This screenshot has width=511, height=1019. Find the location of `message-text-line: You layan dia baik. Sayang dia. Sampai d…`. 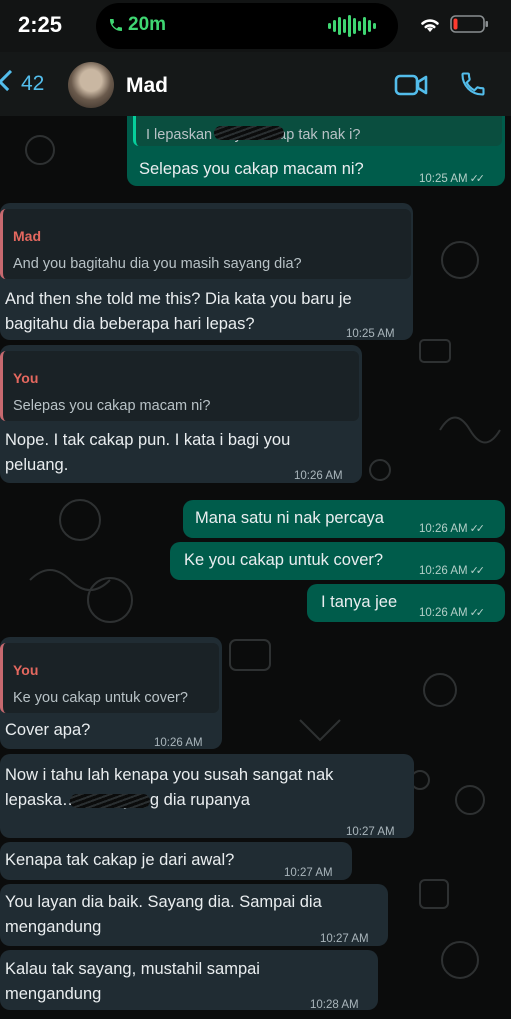

message-text-line: You layan dia baik. Sayang dia. Sampai d… is located at coordinates (163, 902).